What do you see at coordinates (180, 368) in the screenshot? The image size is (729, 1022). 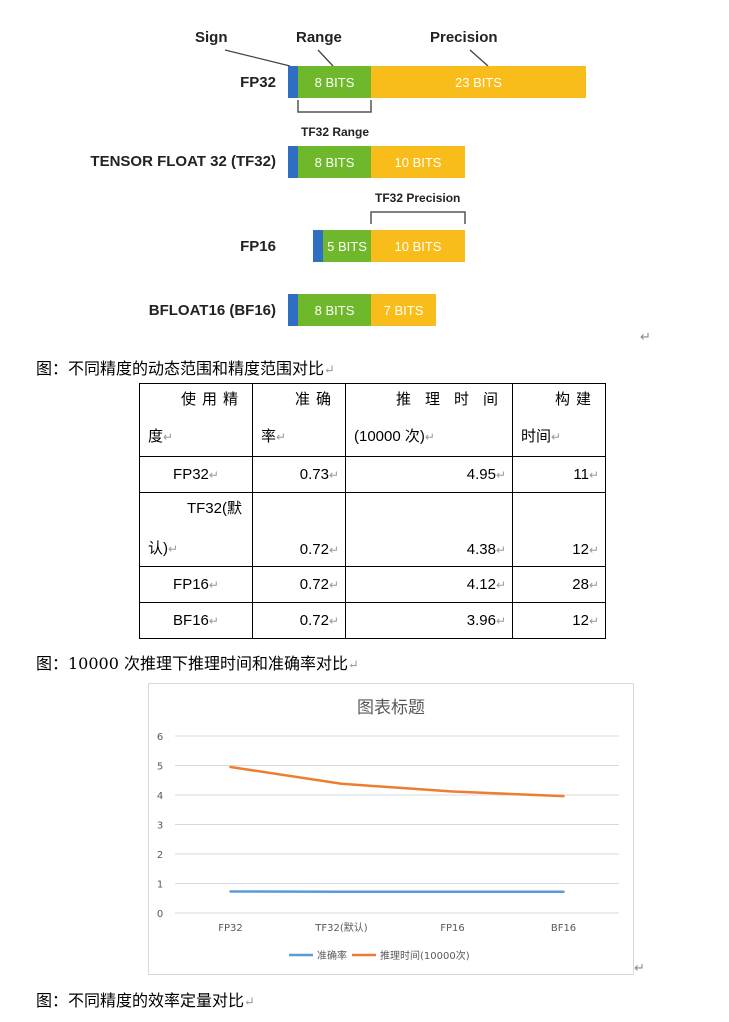 I see `caption-text: 图：不同精度的动态范围和精度范围对比` at bounding box center [180, 368].